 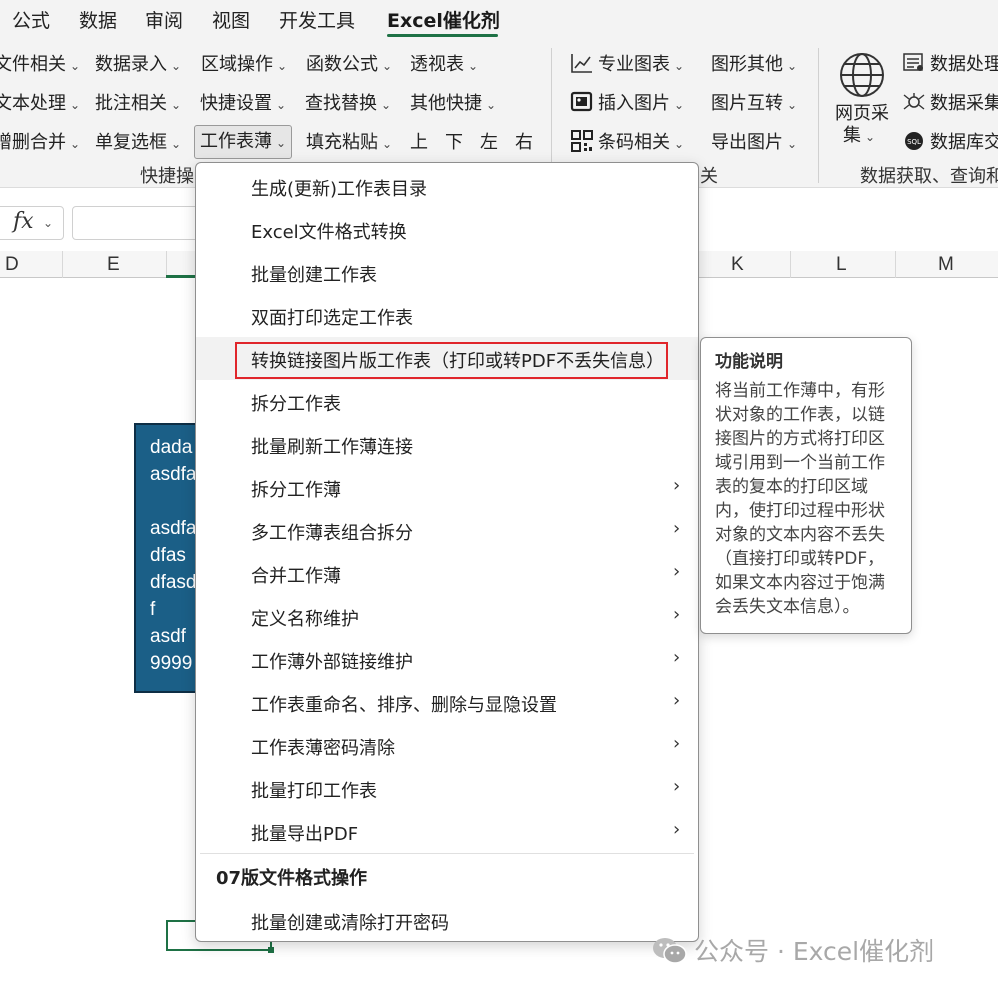 I want to click on ribbon-tab-bar: 公式 数据 审阅 视图 开发工具 Excel催化剂, so click(x=499, y=20).